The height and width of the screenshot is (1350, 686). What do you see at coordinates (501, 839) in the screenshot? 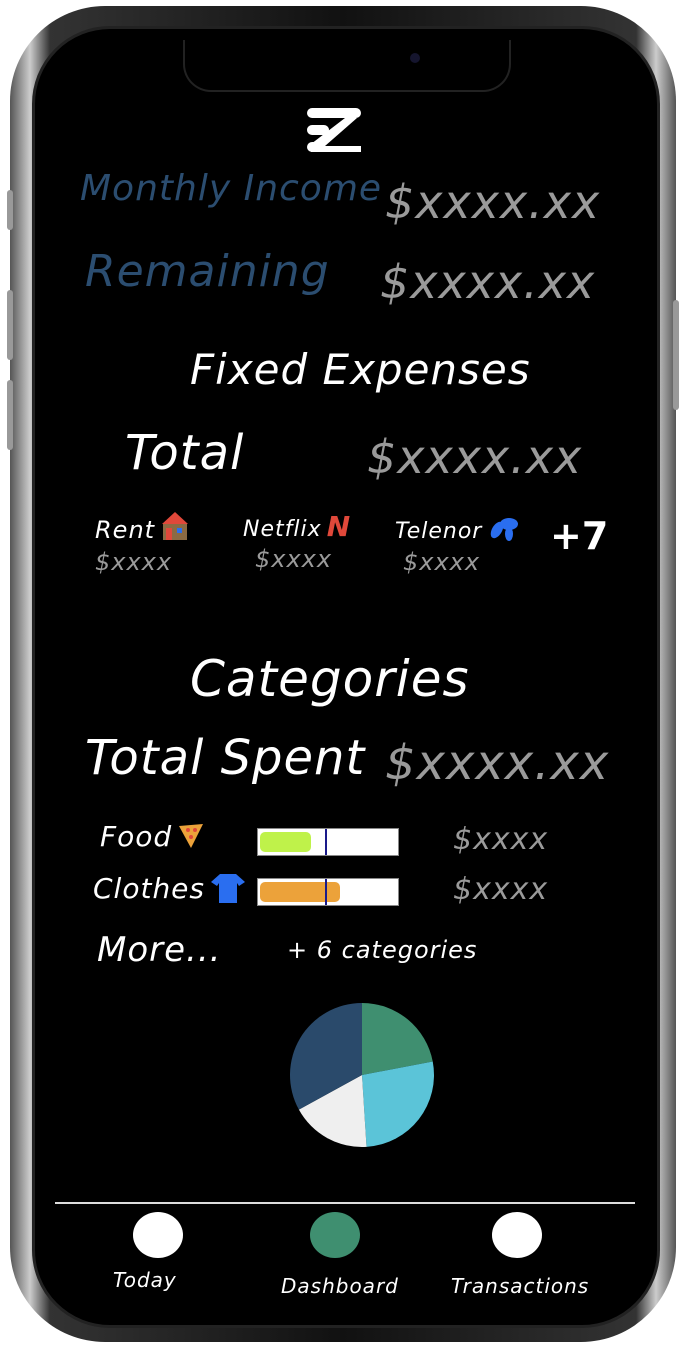
I see `food-value: $xxxx` at bounding box center [501, 839].